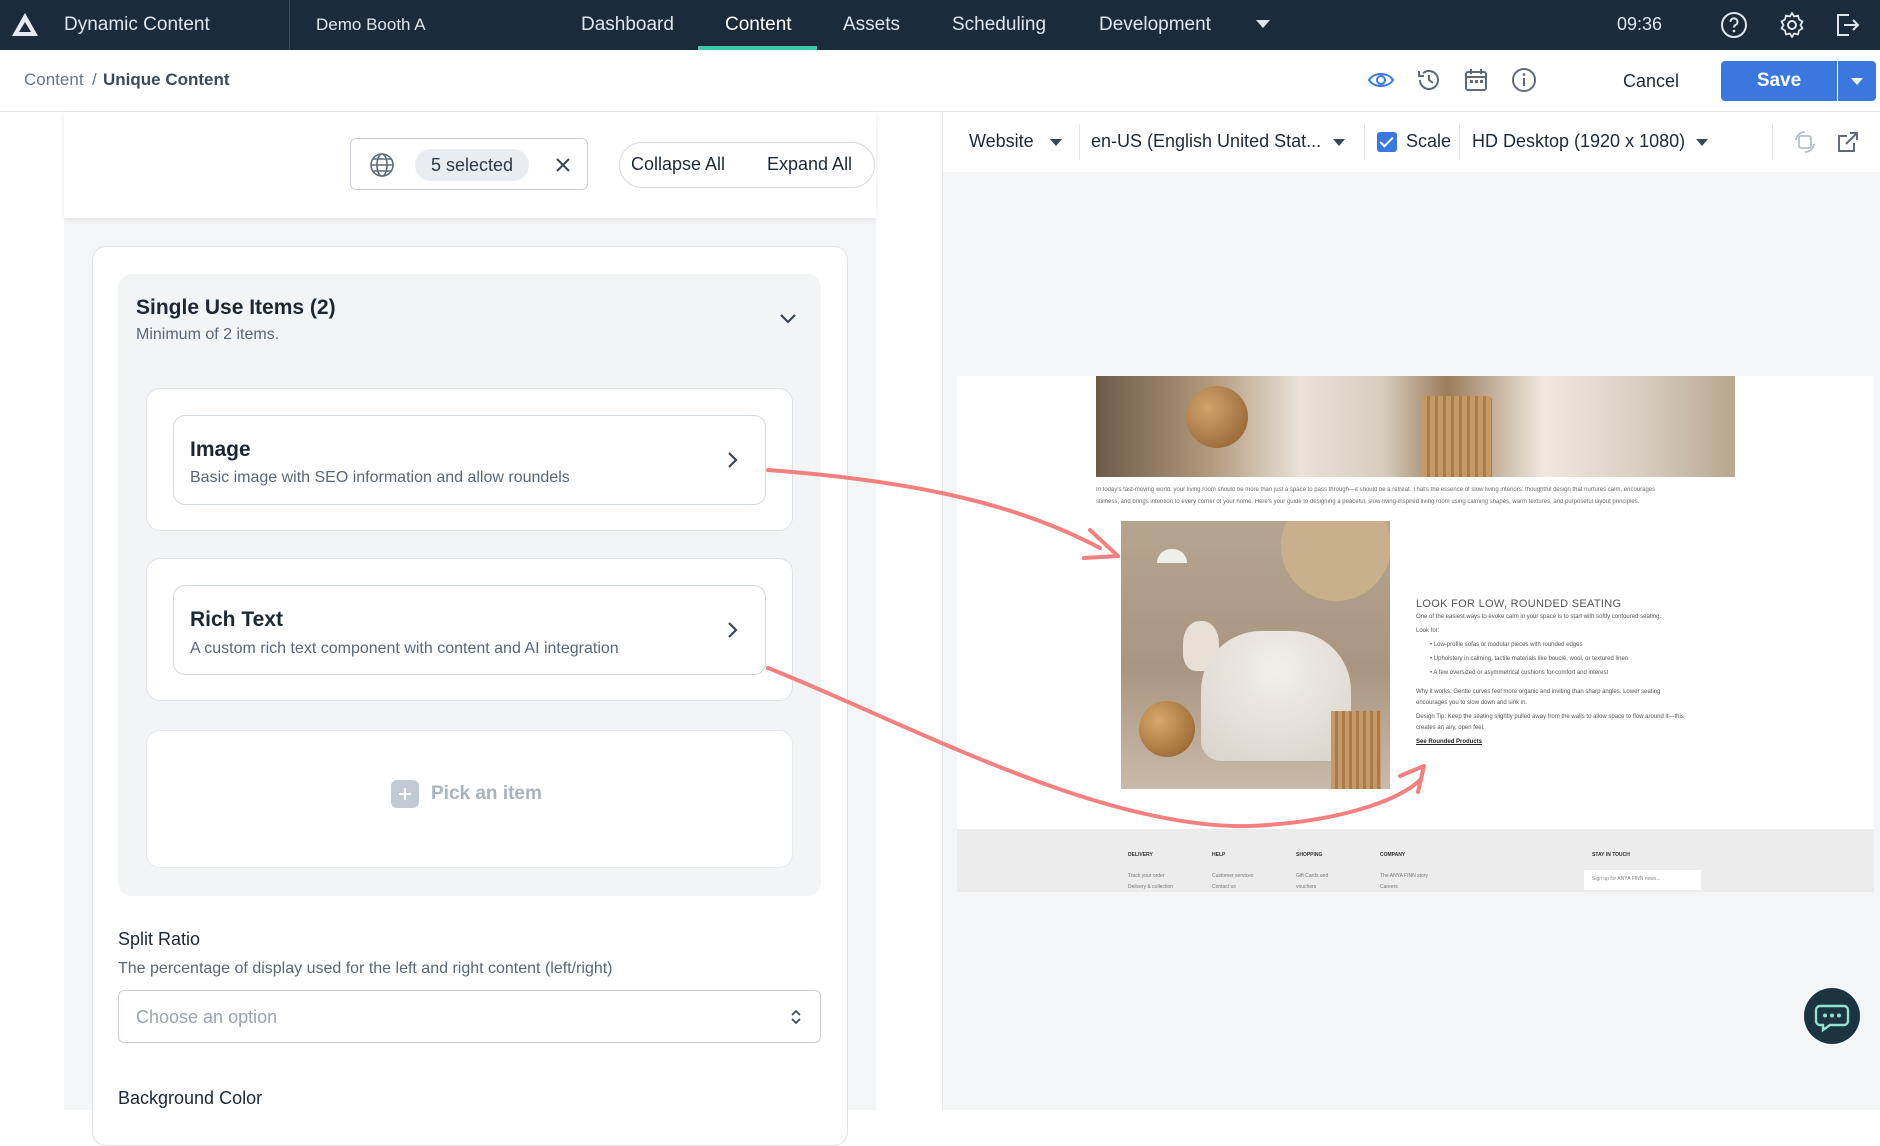 This screenshot has width=1880, height=1146. Describe the element at coordinates (1140, 855) in the screenshot. I see `footer-heading: DELIVERY` at that location.